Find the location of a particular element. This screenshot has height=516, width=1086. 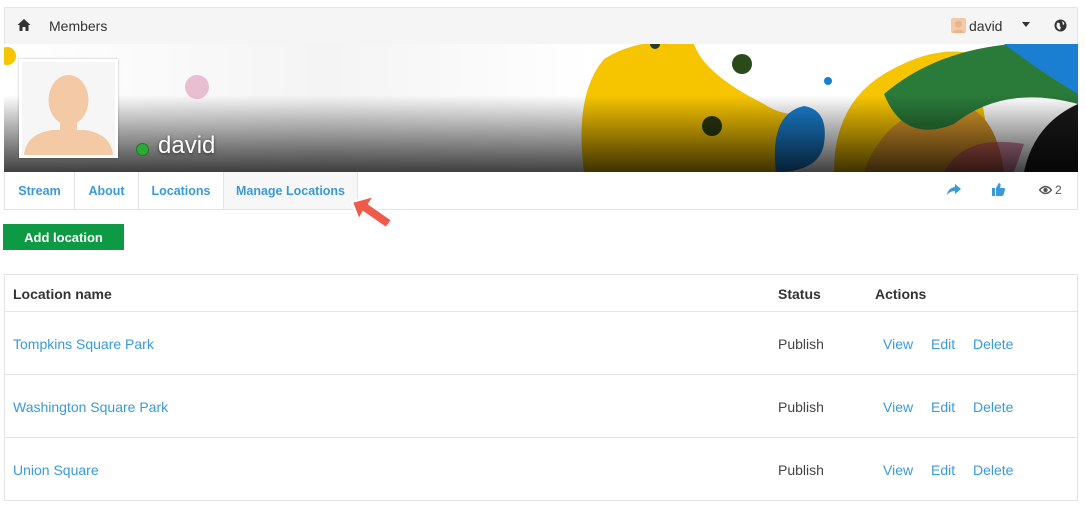

members-link: Members is located at coordinates (78, 26).